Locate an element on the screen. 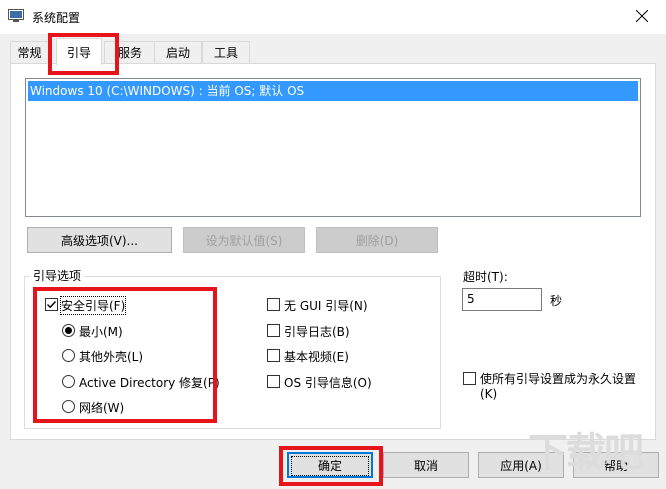  make-permanent-checkbox is located at coordinates (469, 378).